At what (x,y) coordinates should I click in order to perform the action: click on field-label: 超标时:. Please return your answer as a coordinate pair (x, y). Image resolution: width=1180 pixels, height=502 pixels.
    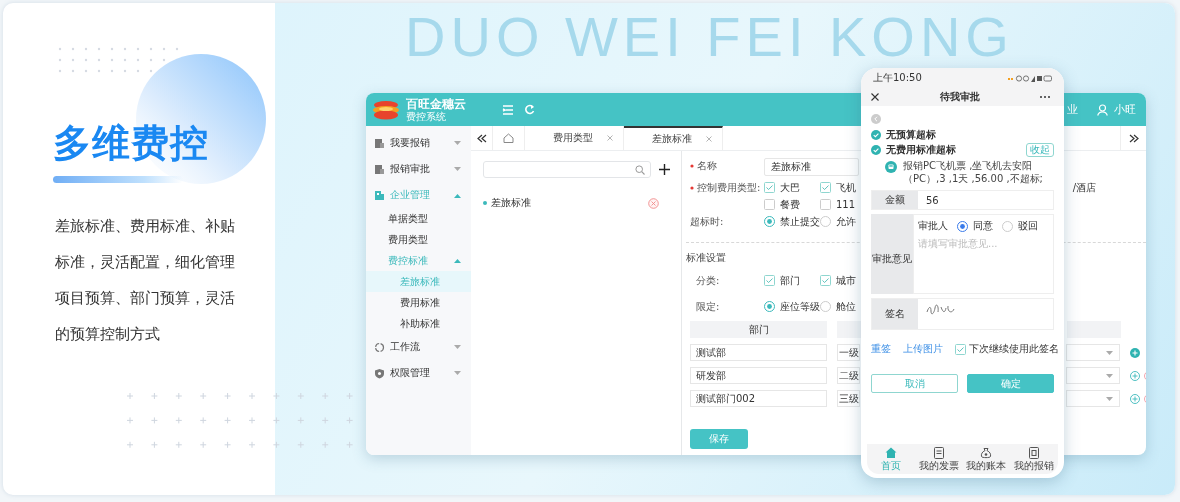
    Looking at the image, I should click on (707, 222).